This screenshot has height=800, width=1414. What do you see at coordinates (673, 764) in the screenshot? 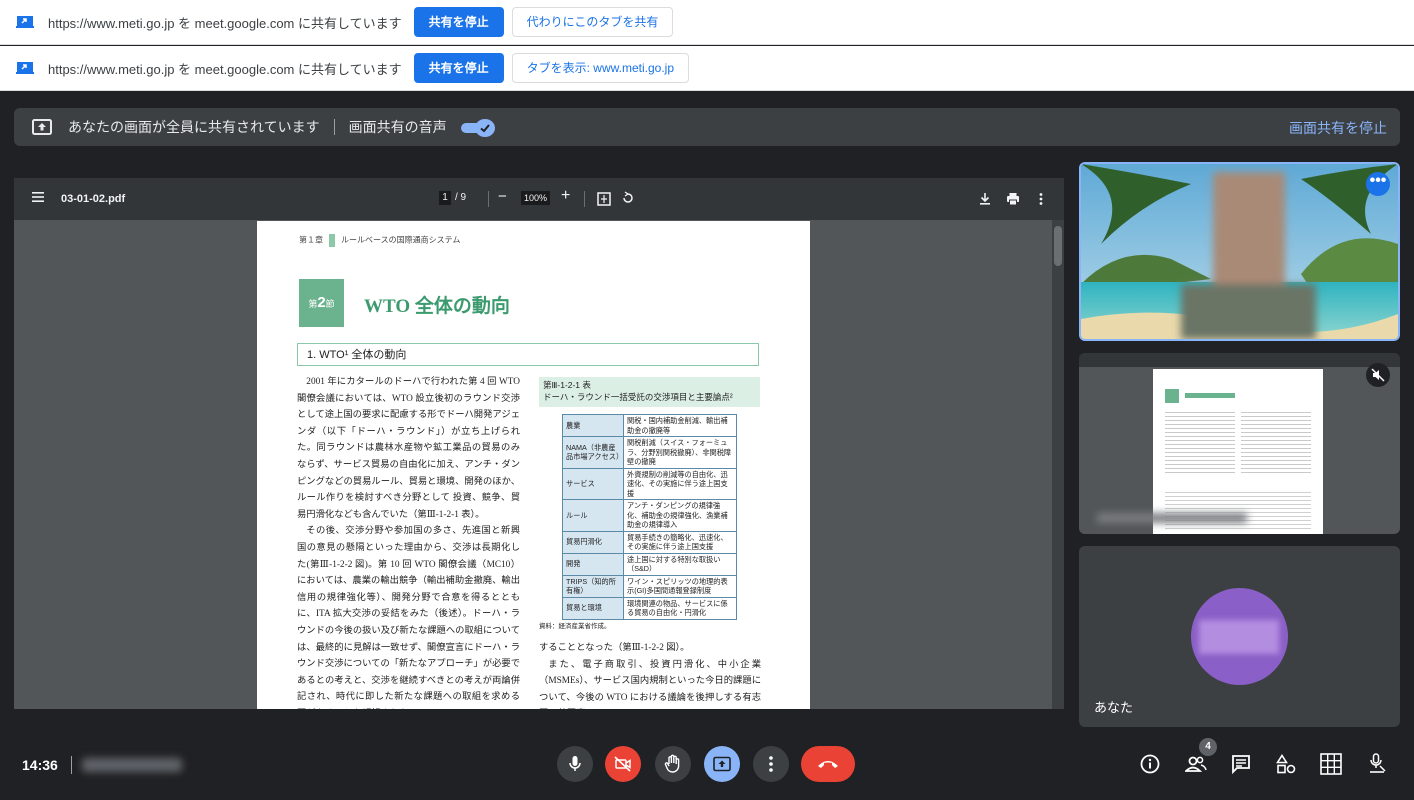
I see `raise-hand-button` at bounding box center [673, 764].